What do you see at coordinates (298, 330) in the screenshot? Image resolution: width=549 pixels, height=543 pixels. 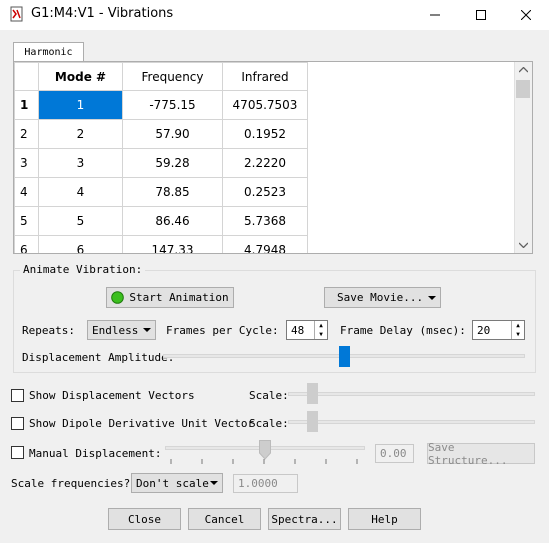 I see `frames-per-cycle-value: 48` at bounding box center [298, 330].